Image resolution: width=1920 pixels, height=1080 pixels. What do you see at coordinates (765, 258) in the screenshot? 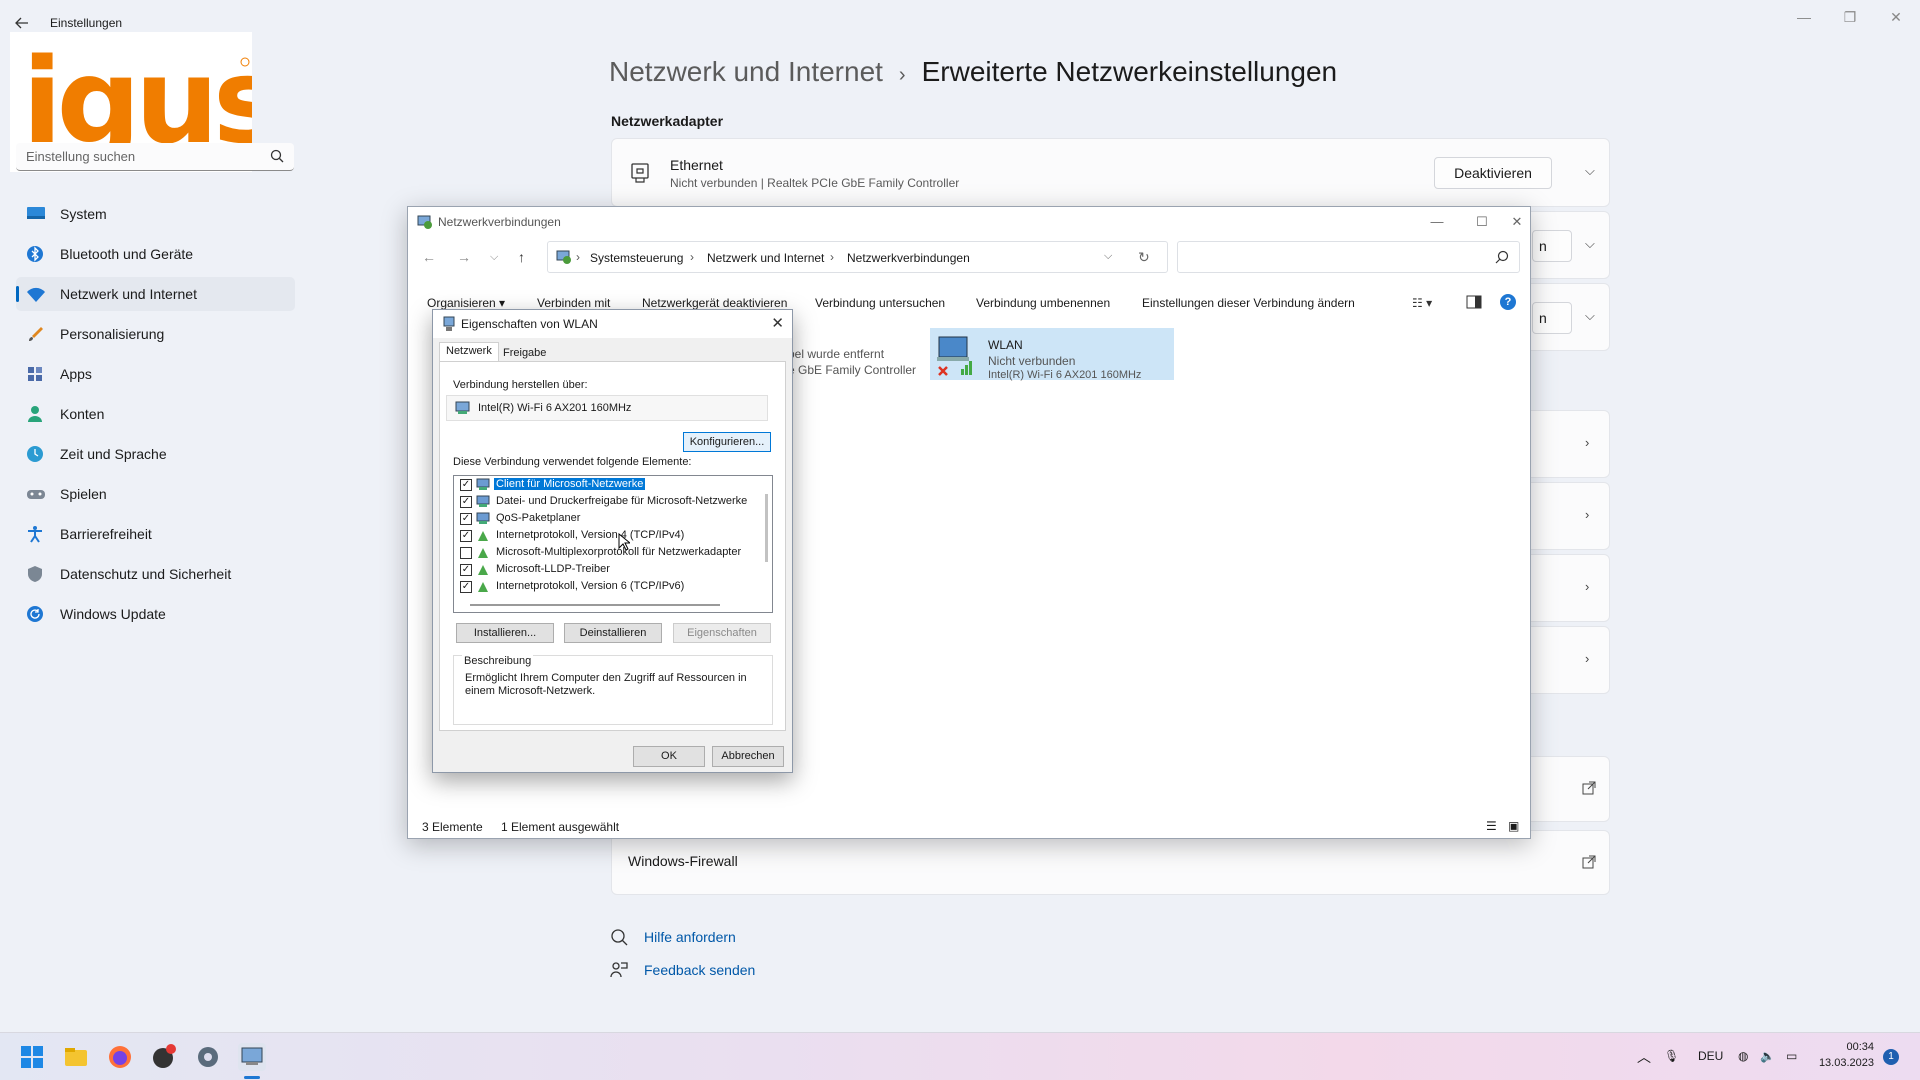
I see `path-segment: Netzwerk und Internet` at bounding box center [765, 258].